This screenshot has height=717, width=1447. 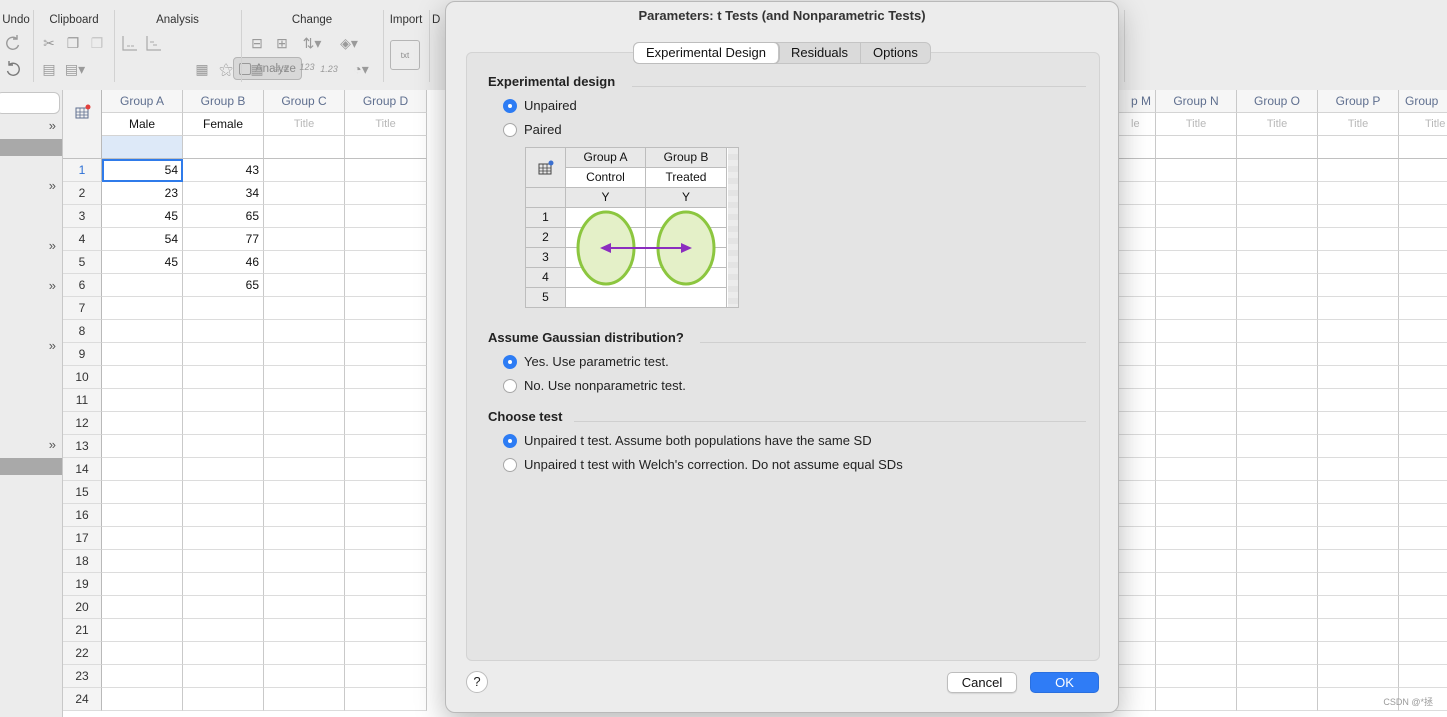 I want to click on cancel-button: Cancel, so click(x=982, y=682).